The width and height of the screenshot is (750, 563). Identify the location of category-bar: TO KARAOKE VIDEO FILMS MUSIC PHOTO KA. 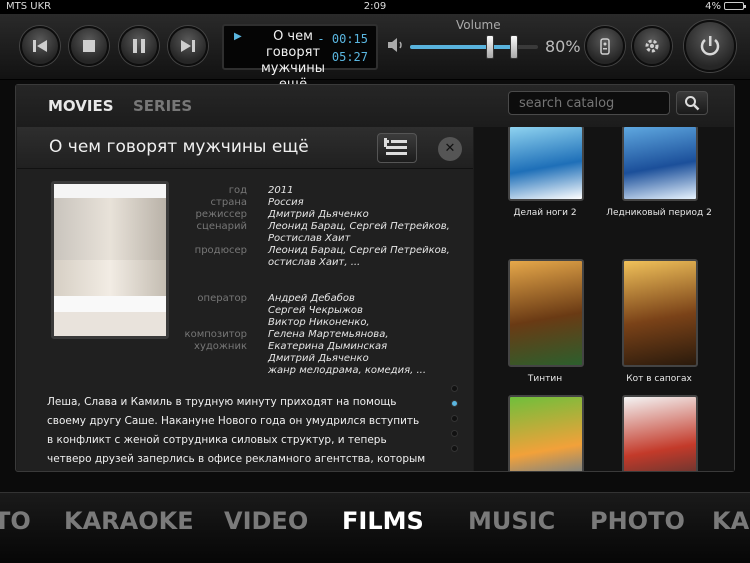
(375, 527).